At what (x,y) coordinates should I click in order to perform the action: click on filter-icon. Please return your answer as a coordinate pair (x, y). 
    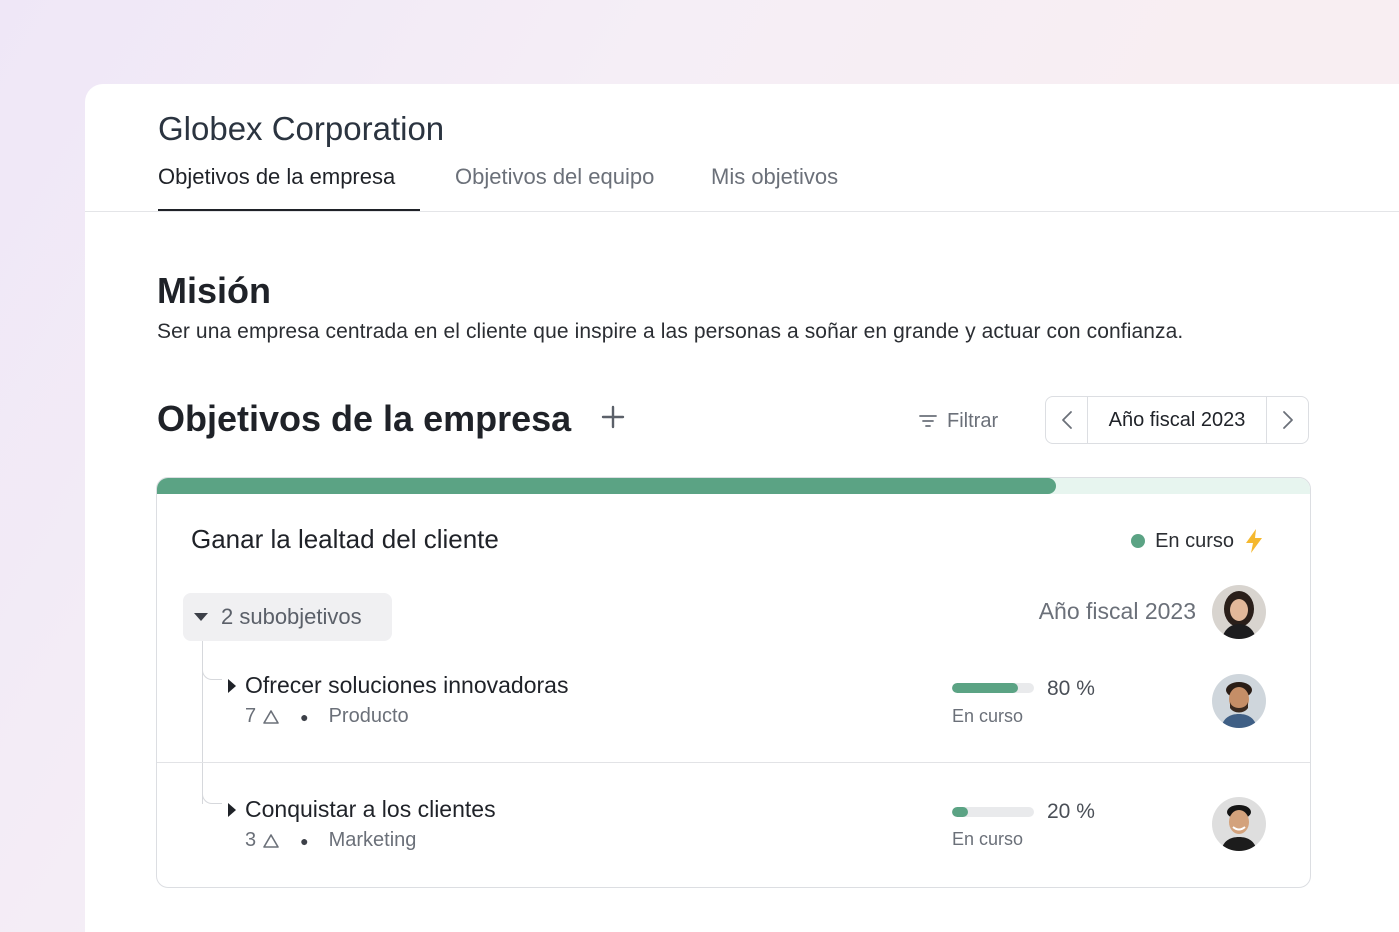
    Looking at the image, I should click on (928, 421).